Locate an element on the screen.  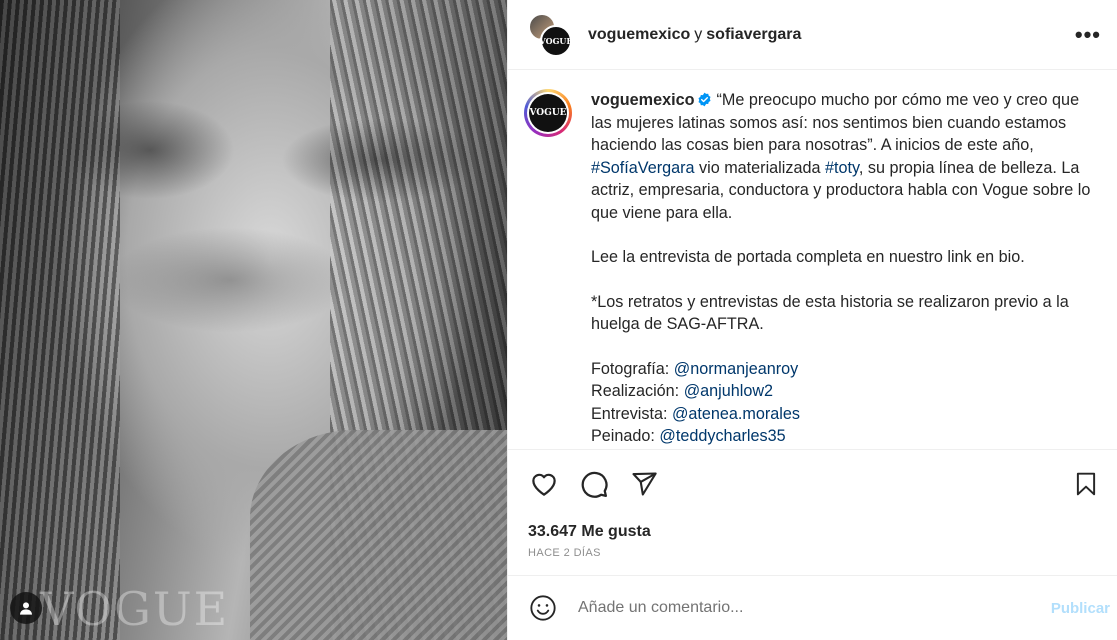
collab-avatars: VOGUE is located at coordinates (550, 34).